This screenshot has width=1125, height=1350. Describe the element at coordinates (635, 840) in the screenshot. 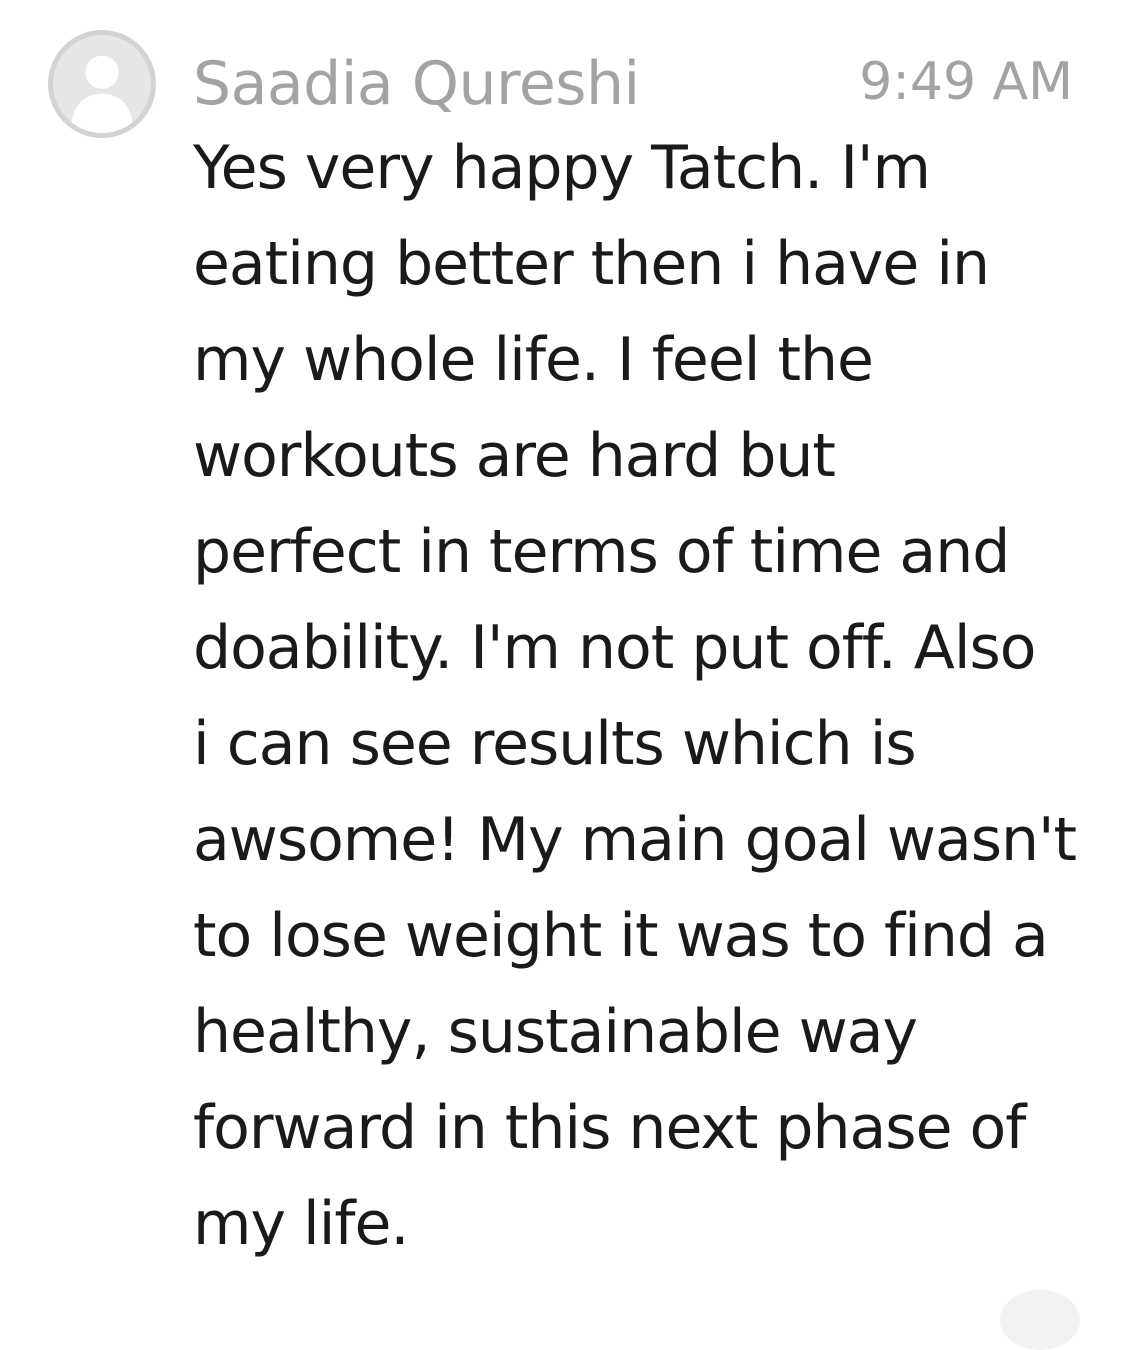

I see `message-line: awsome! My main goal wasn't` at that location.